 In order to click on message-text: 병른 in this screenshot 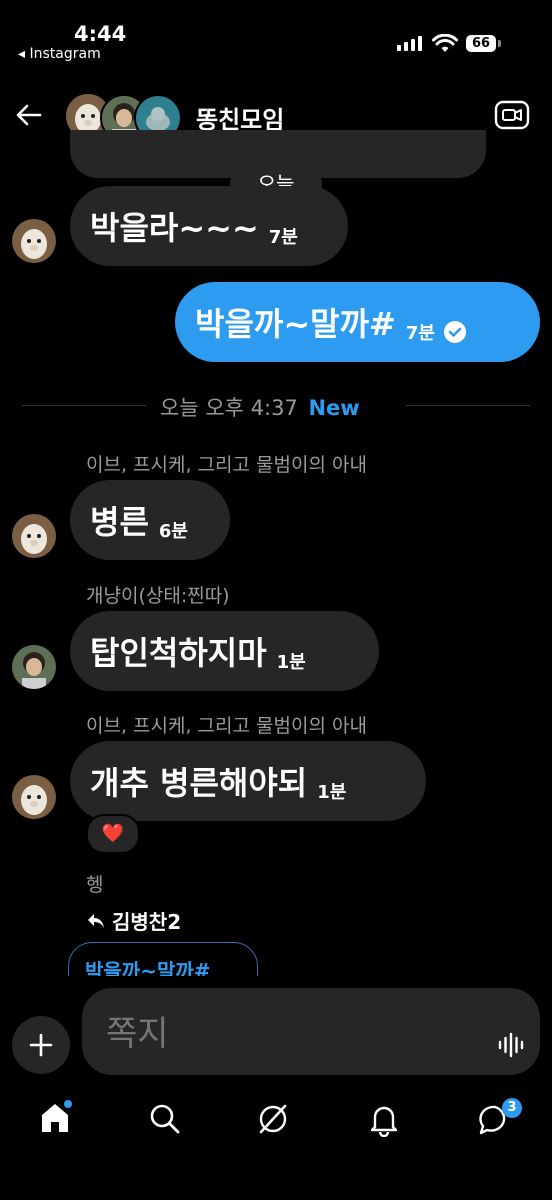, I will do `click(119, 522)`.